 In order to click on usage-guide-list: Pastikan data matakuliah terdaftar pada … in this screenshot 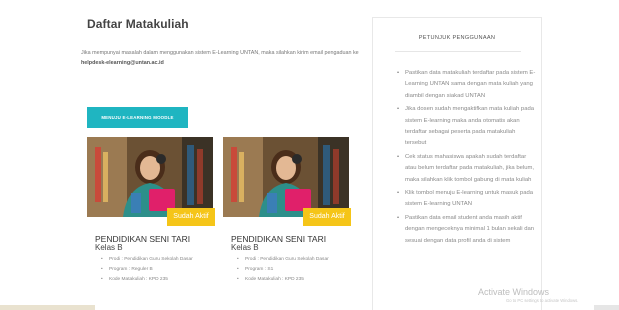, I will do `click(467, 158)`.